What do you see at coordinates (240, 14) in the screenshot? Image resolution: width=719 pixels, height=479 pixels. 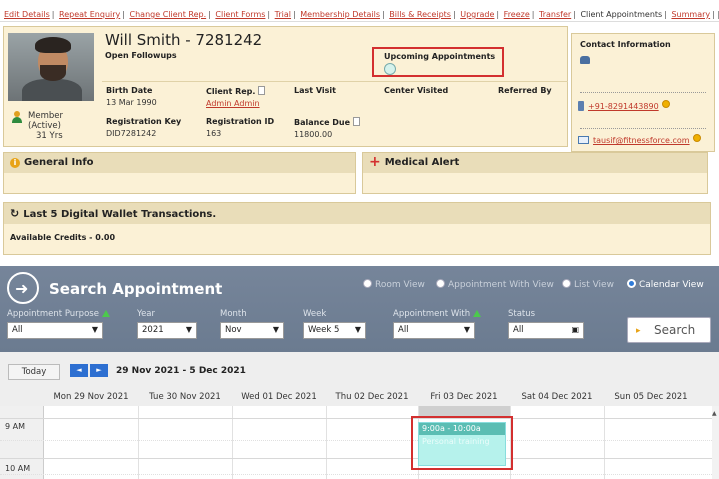 I see `nav-client-forms: Client Forms` at bounding box center [240, 14].